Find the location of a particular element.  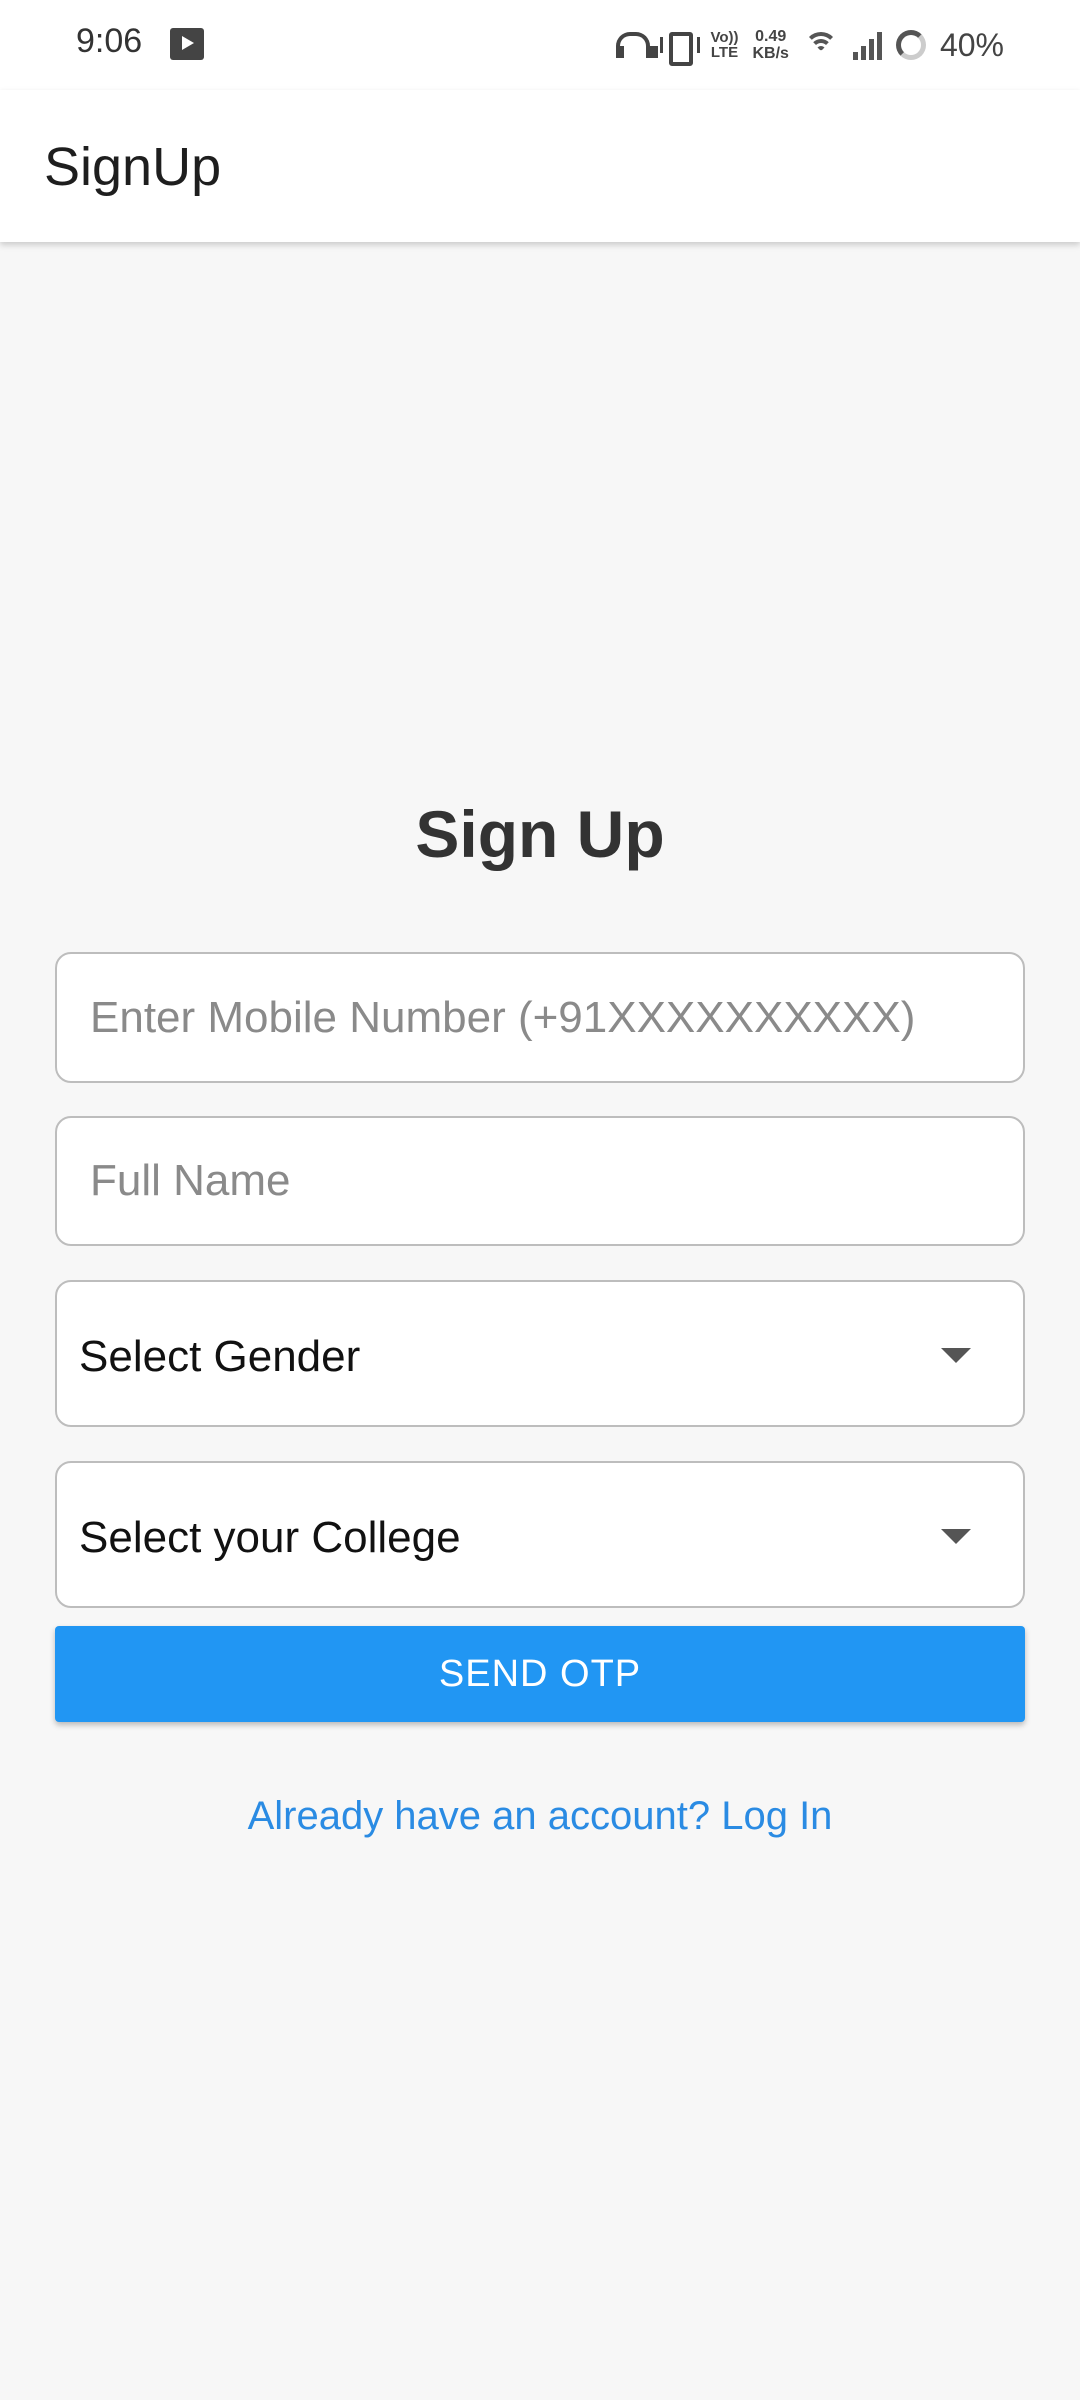

media-icon is located at coordinates (187, 44).